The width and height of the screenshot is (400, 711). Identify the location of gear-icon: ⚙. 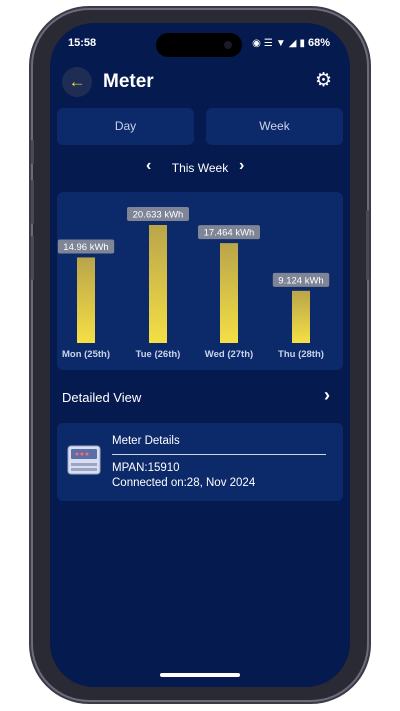
(323, 80).